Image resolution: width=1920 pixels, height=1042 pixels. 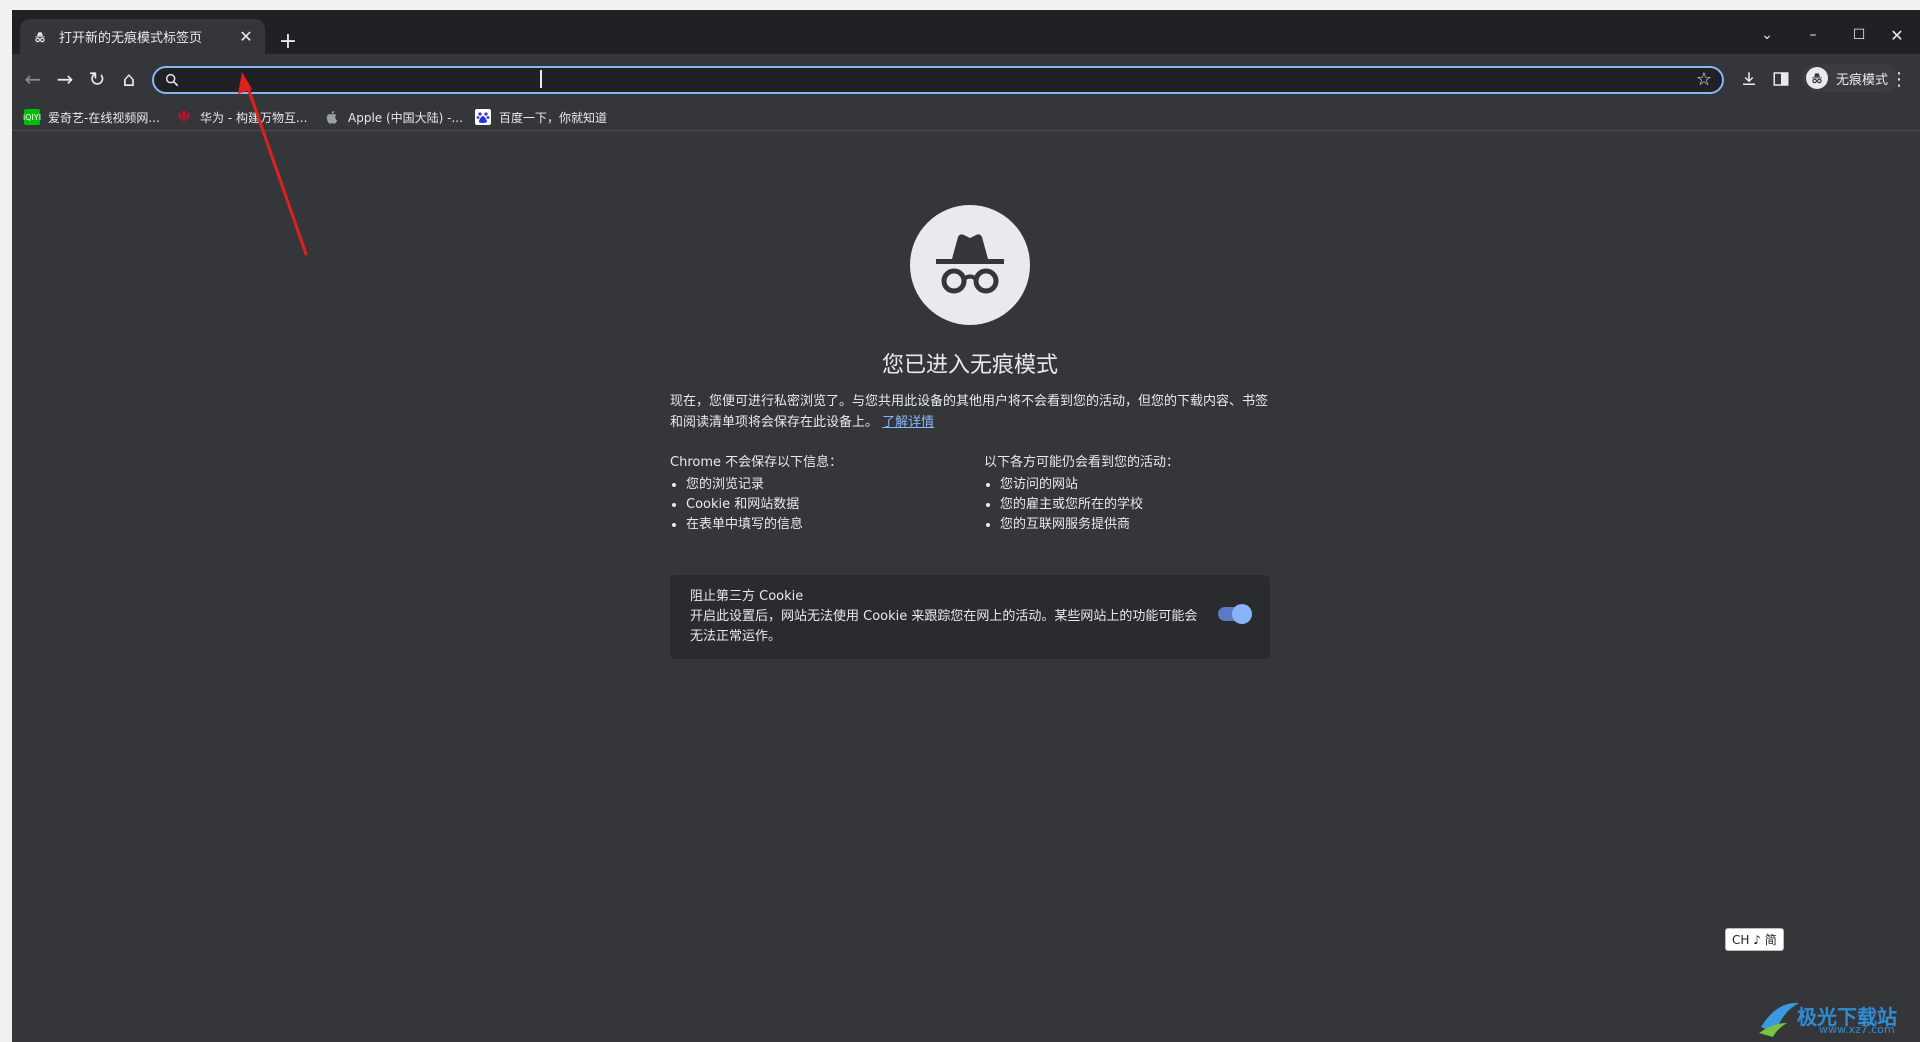 What do you see at coordinates (969, 365) in the screenshot?
I see `page-title: 您已进入无痕模式` at bounding box center [969, 365].